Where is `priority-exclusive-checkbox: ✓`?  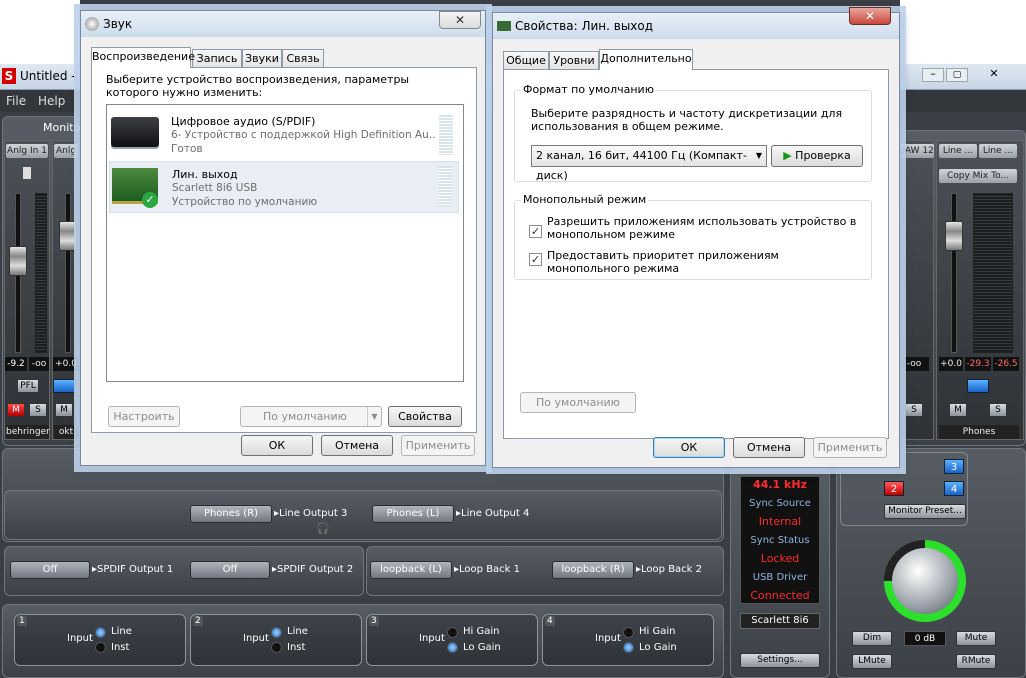
priority-exclusive-checkbox: ✓ is located at coordinates (535, 259).